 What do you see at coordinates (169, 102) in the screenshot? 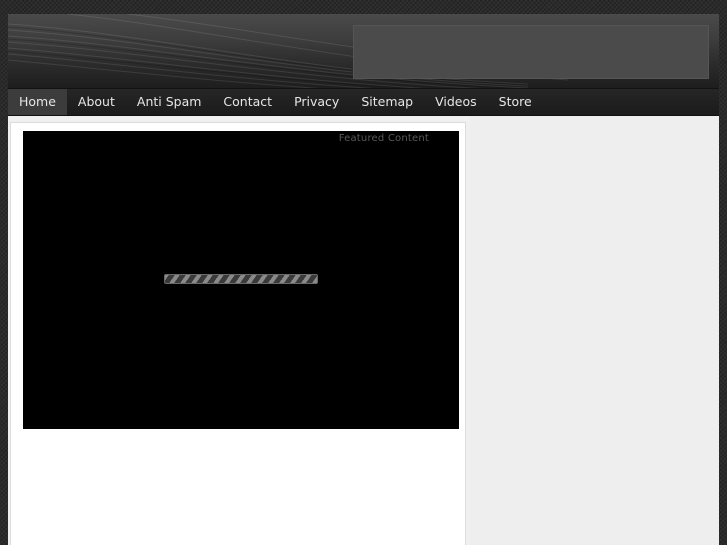
I see `nav-item-anti-spam: Anti Spam` at bounding box center [169, 102].